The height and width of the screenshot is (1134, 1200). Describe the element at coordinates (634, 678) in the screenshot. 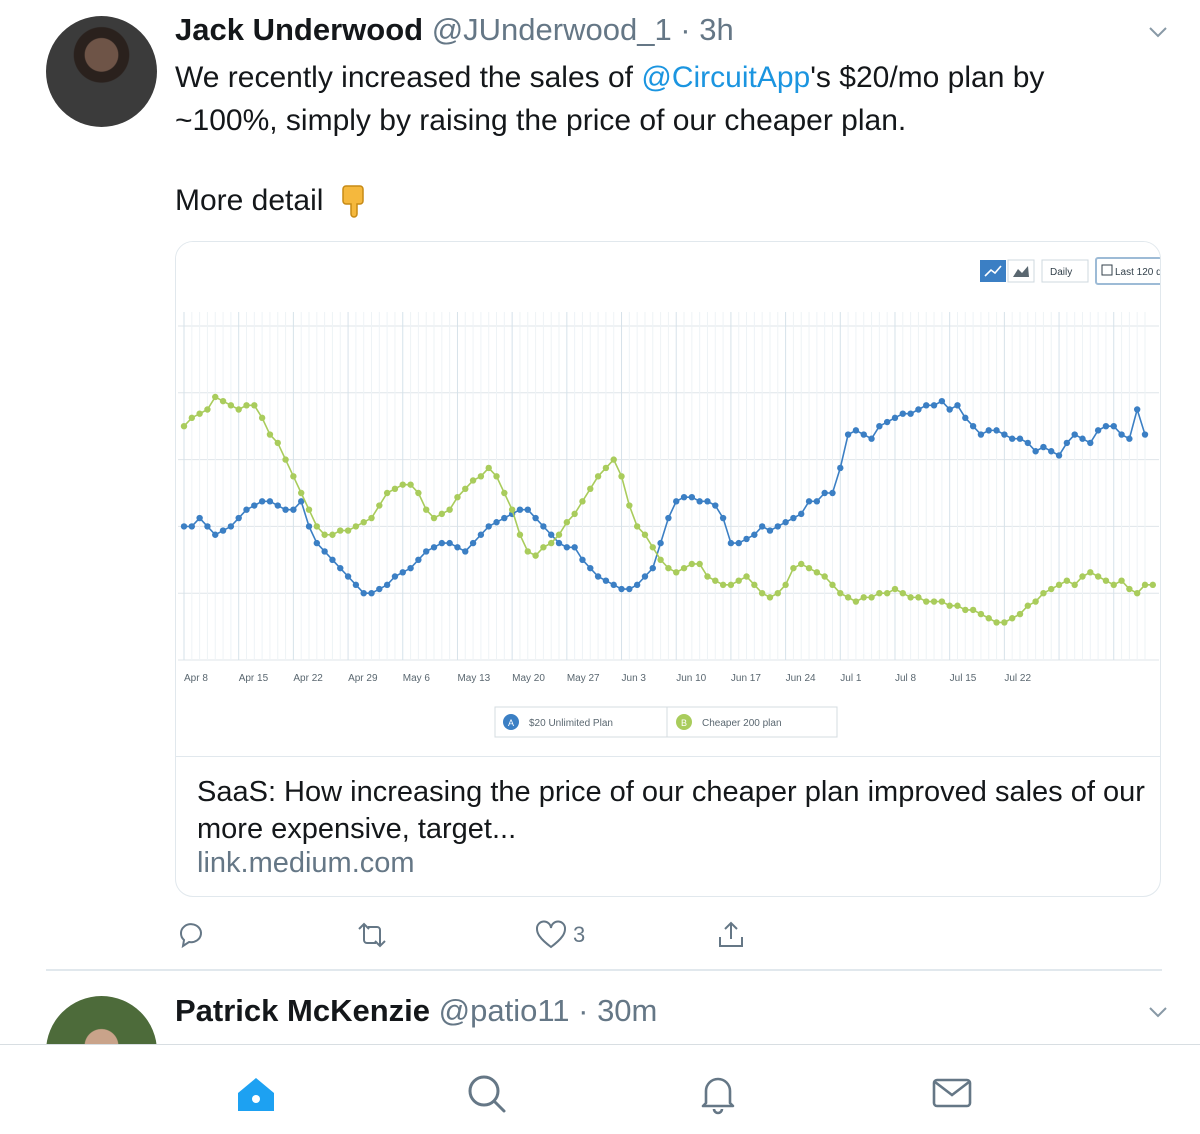

I see `x-tick-label: Jun 3` at that location.